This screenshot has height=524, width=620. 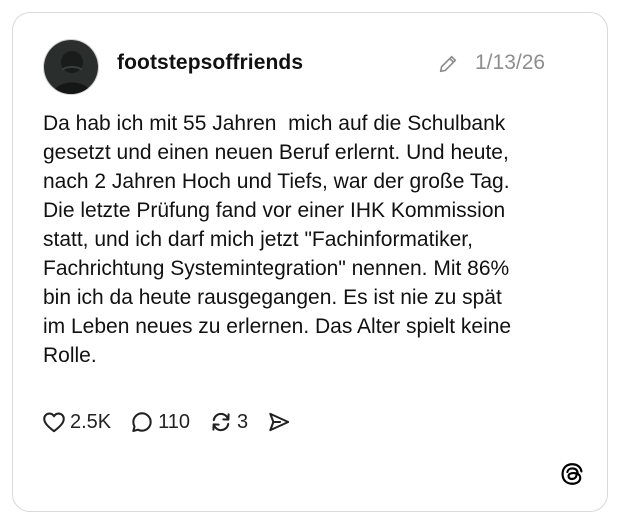 I want to click on like-button: 2.5K, so click(x=76, y=422).